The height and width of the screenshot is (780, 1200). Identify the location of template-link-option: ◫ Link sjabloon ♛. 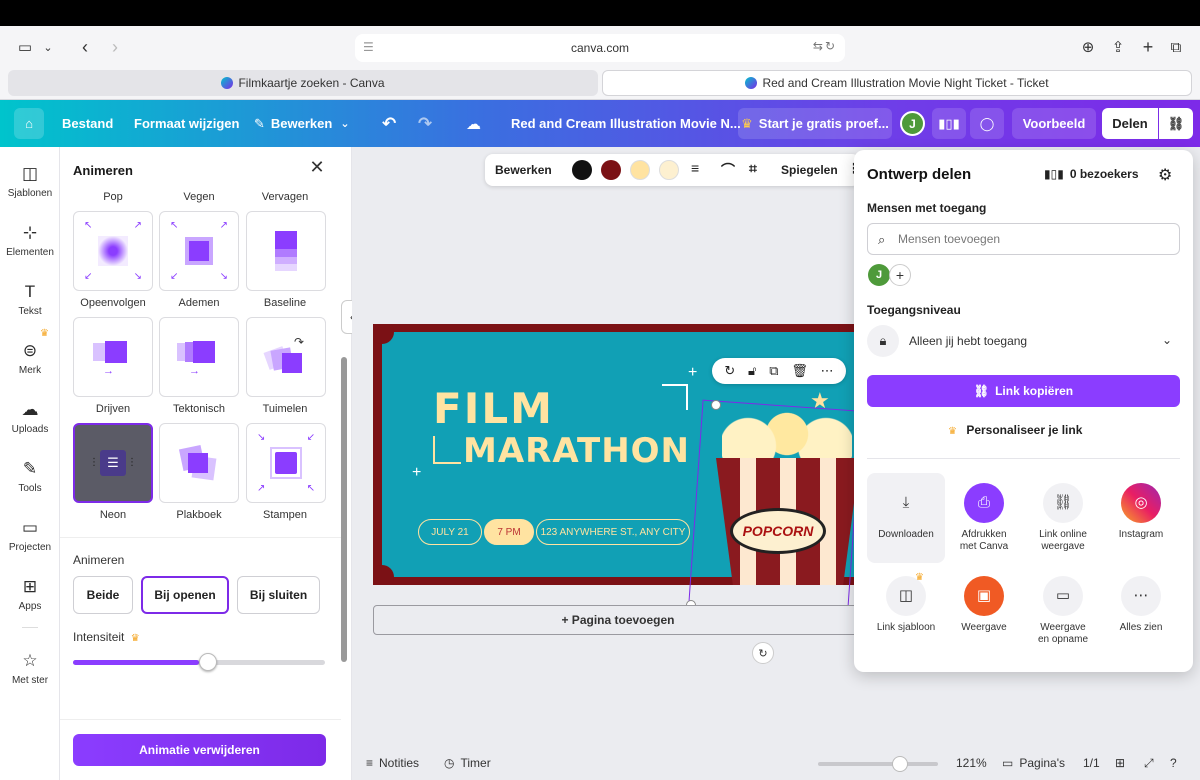
(906, 603).